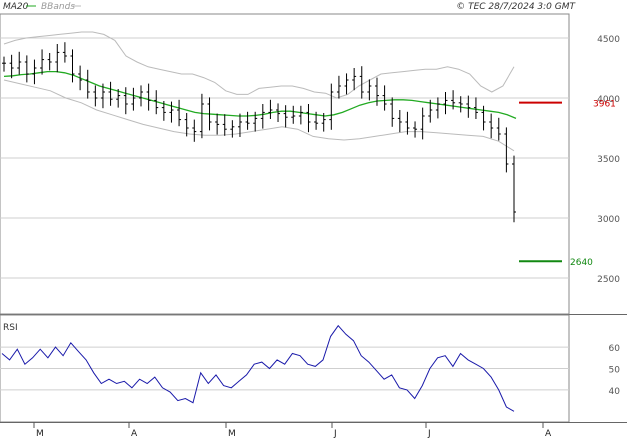 The height and width of the screenshot is (440, 627). What do you see at coordinates (581, 263) in the screenshot?
I see `support-label: 2640` at bounding box center [581, 263].